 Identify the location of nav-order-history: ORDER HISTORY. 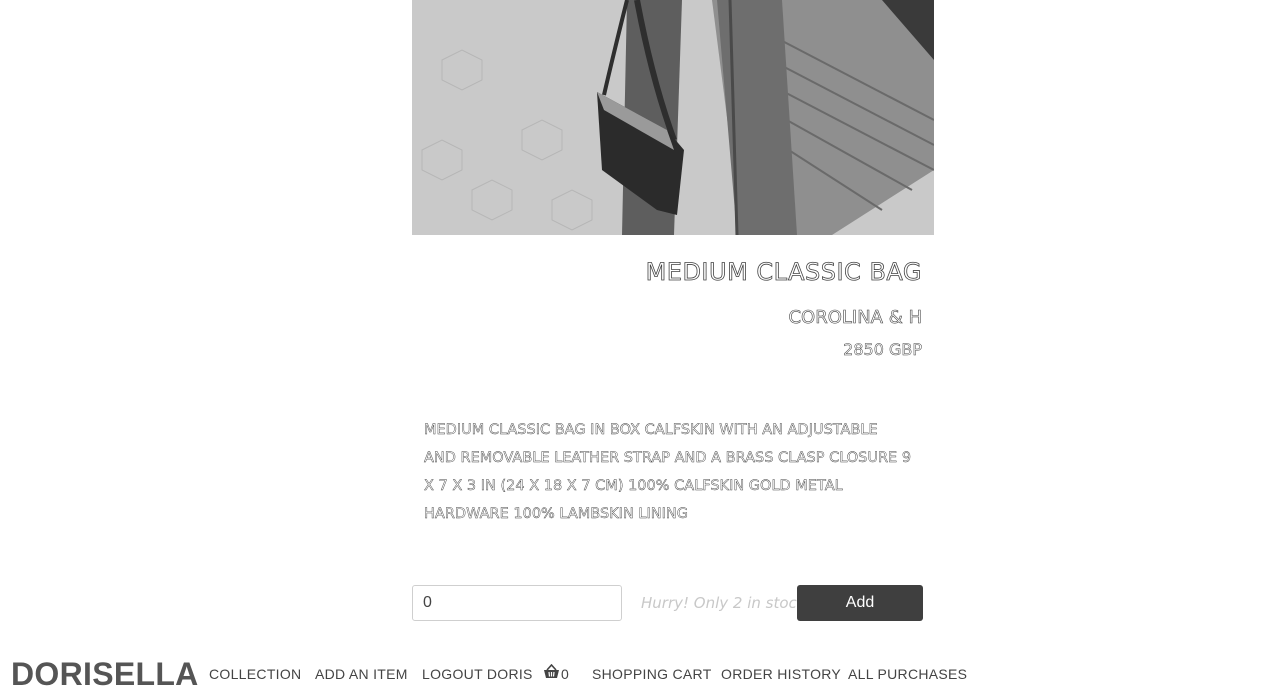
(781, 674).